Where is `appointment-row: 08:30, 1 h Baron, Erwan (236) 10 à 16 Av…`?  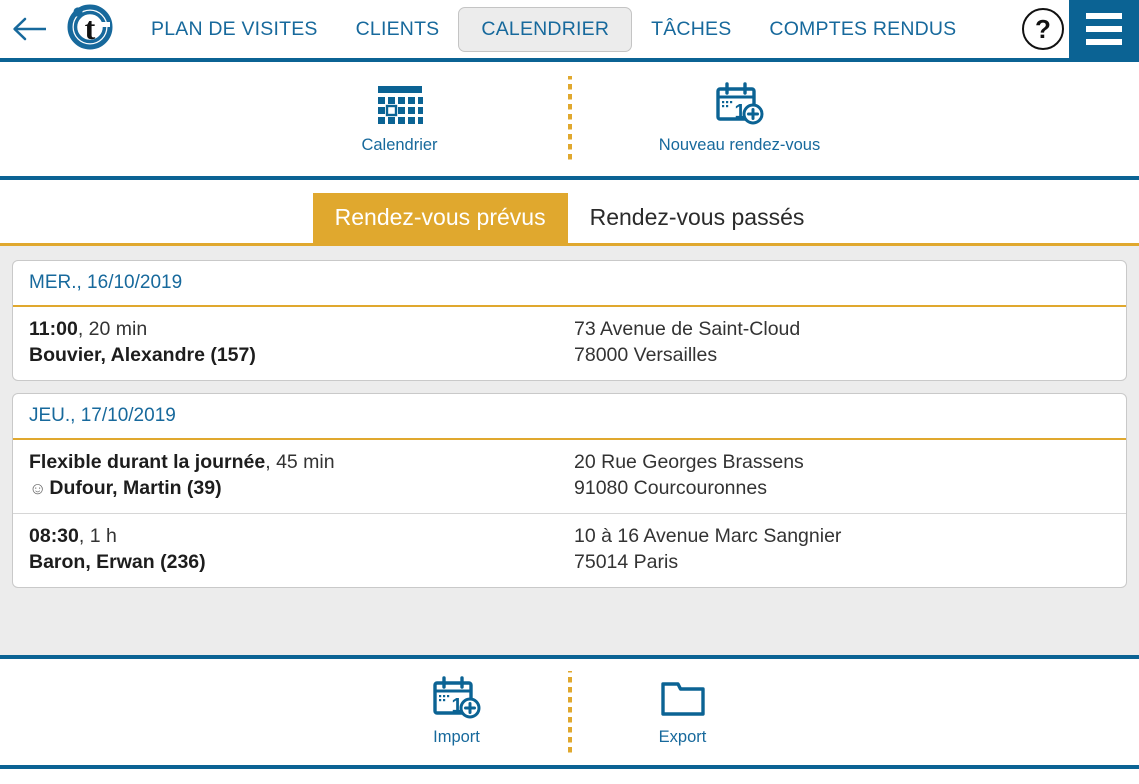
appointment-row: 08:30, 1 h Baron, Erwan (236) 10 à 16 Av… is located at coordinates (569, 549).